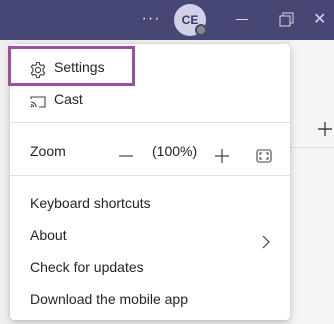  What do you see at coordinates (323, 20) in the screenshot?
I see `close-button: ✕` at bounding box center [323, 20].